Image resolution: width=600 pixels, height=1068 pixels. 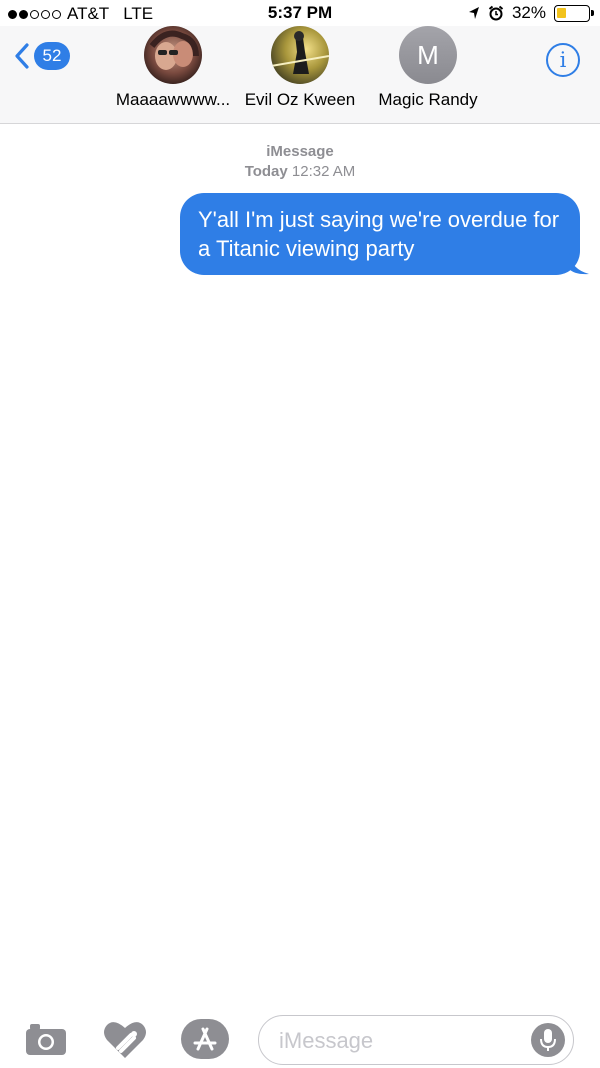 I want to click on group-contacts: Maaaawwww... Evil Oz Kween M Magic Randy, so click(x=300, y=75).